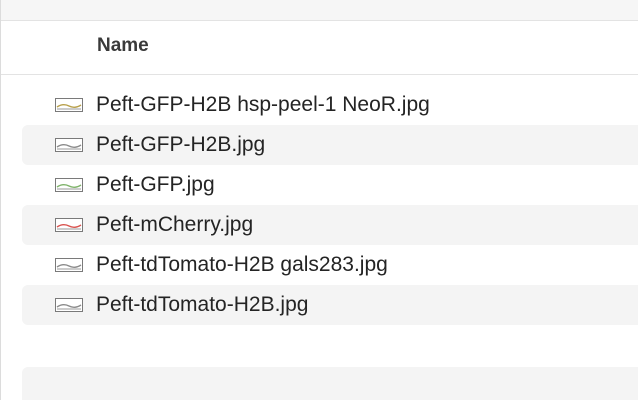 The height and width of the screenshot is (400, 638). What do you see at coordinates (319, 145) in the screenshot?
I see `file-row: Peft-GFP-H2B.jpg` at bounding box center [319, 145].